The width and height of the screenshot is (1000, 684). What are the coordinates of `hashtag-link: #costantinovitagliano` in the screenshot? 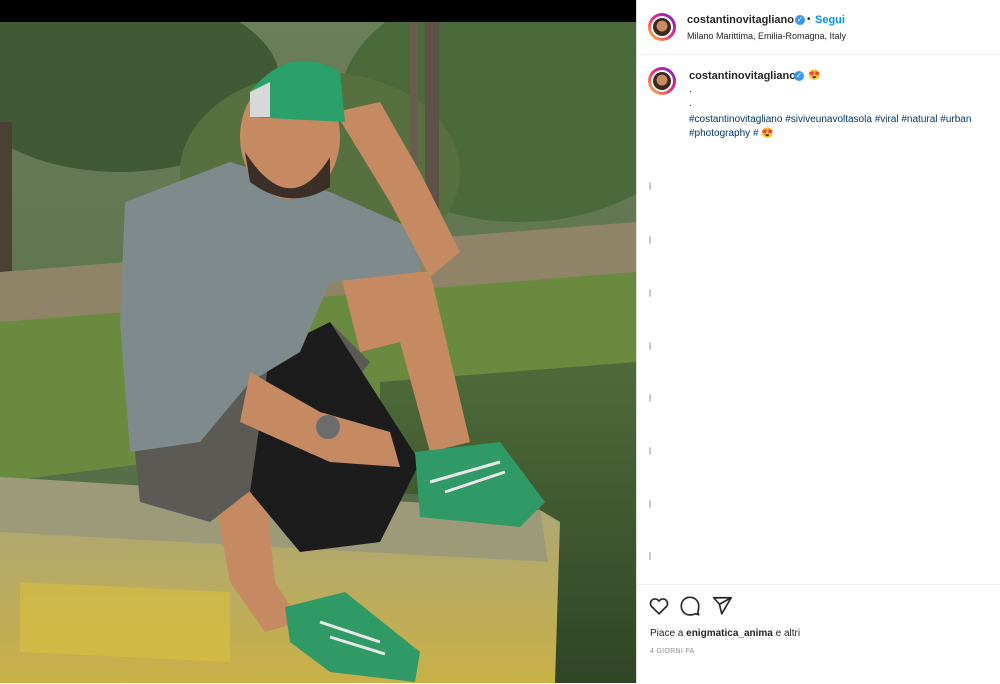 It's located at (735, 119).